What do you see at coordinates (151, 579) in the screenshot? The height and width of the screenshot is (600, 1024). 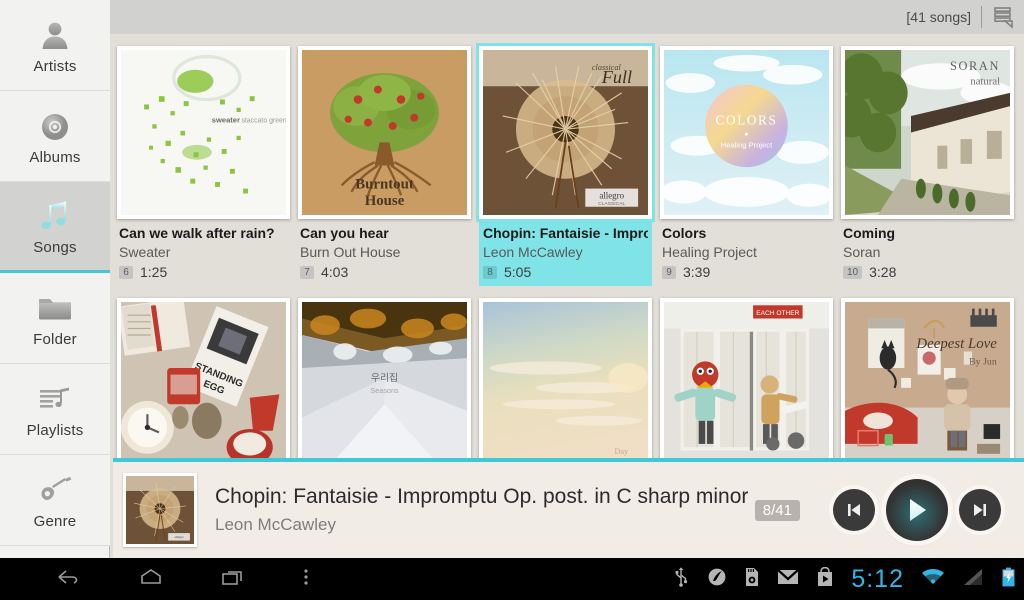 I see `home-icon` at bounding box center [151, 579].